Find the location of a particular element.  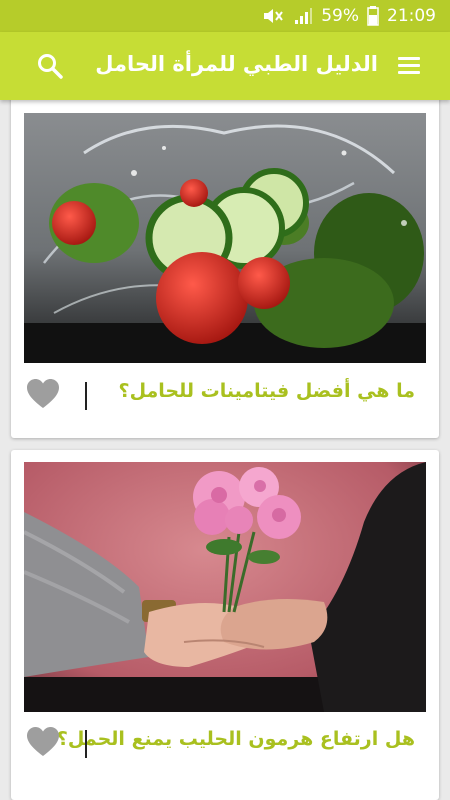

search-icon is located at coordinates (50, 66).